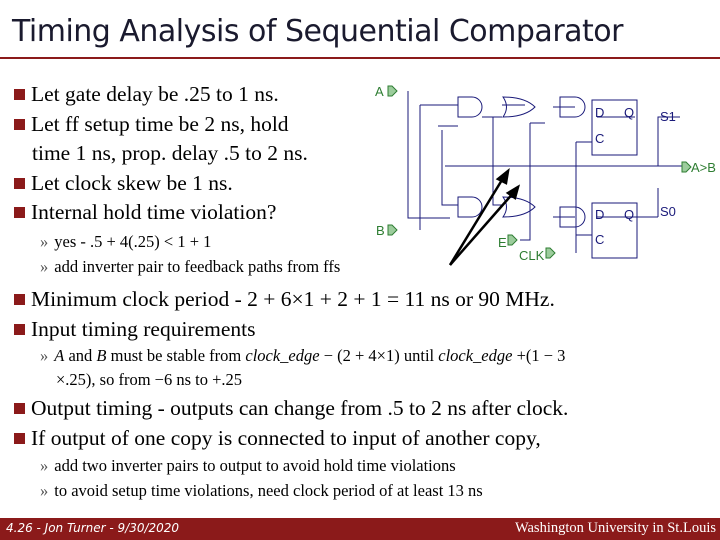 Image resolution: width=720 pixels, height=540 pixels. What do you see at coordinates (668, 116) in the screenshot?
I see `label-s1: S1` at bounding box center [668, 116].